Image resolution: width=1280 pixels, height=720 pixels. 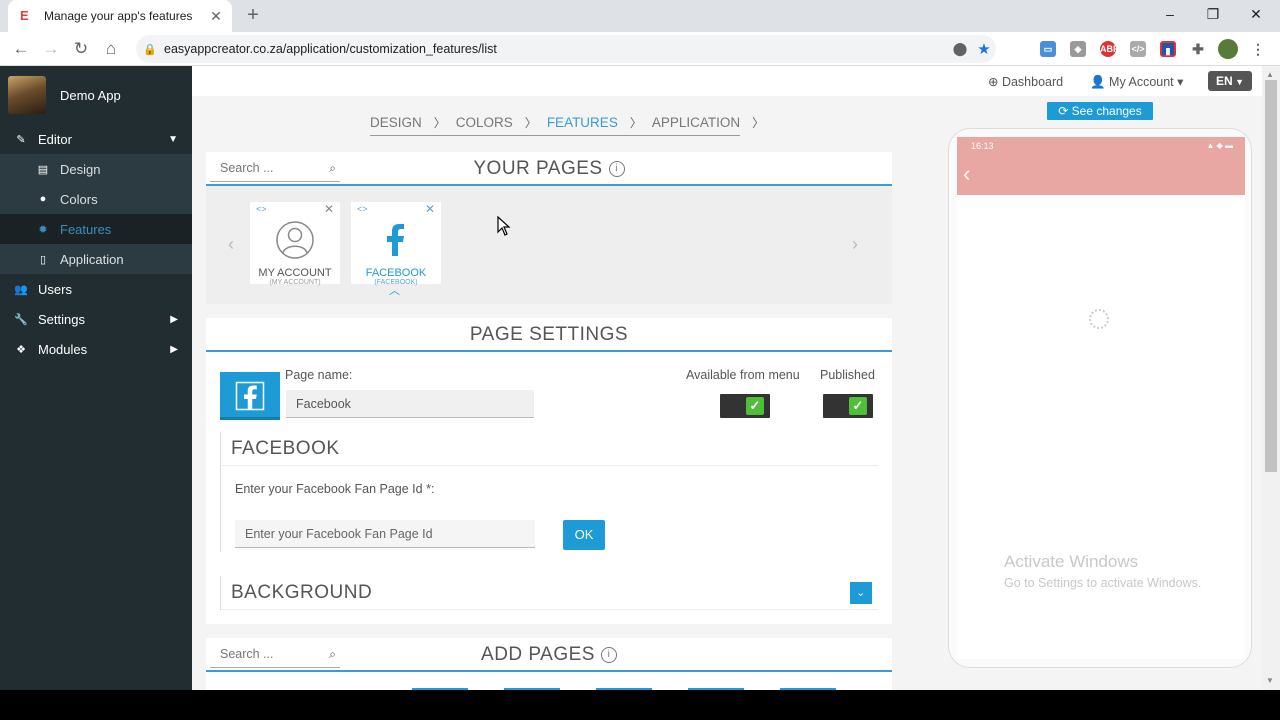 I want to click on app-name: Demo App, so click(x=90, y=95).